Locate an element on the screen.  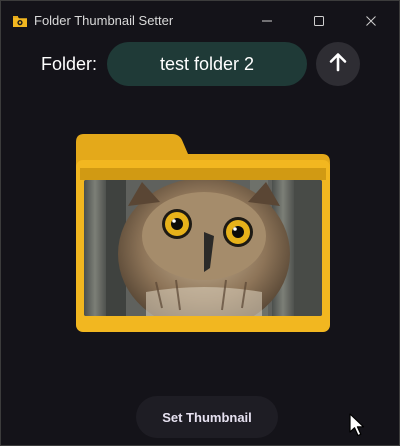
arrow-up-icon is located at coordinates (338, 64).